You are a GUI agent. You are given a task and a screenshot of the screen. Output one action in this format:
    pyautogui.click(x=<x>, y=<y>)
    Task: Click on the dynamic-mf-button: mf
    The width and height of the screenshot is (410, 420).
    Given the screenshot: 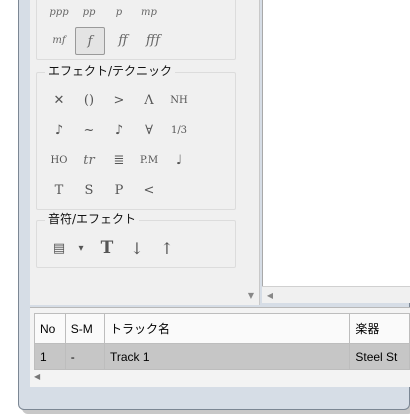 What is the action you would take?
    pyautogui.click(x=59, y=40)
    